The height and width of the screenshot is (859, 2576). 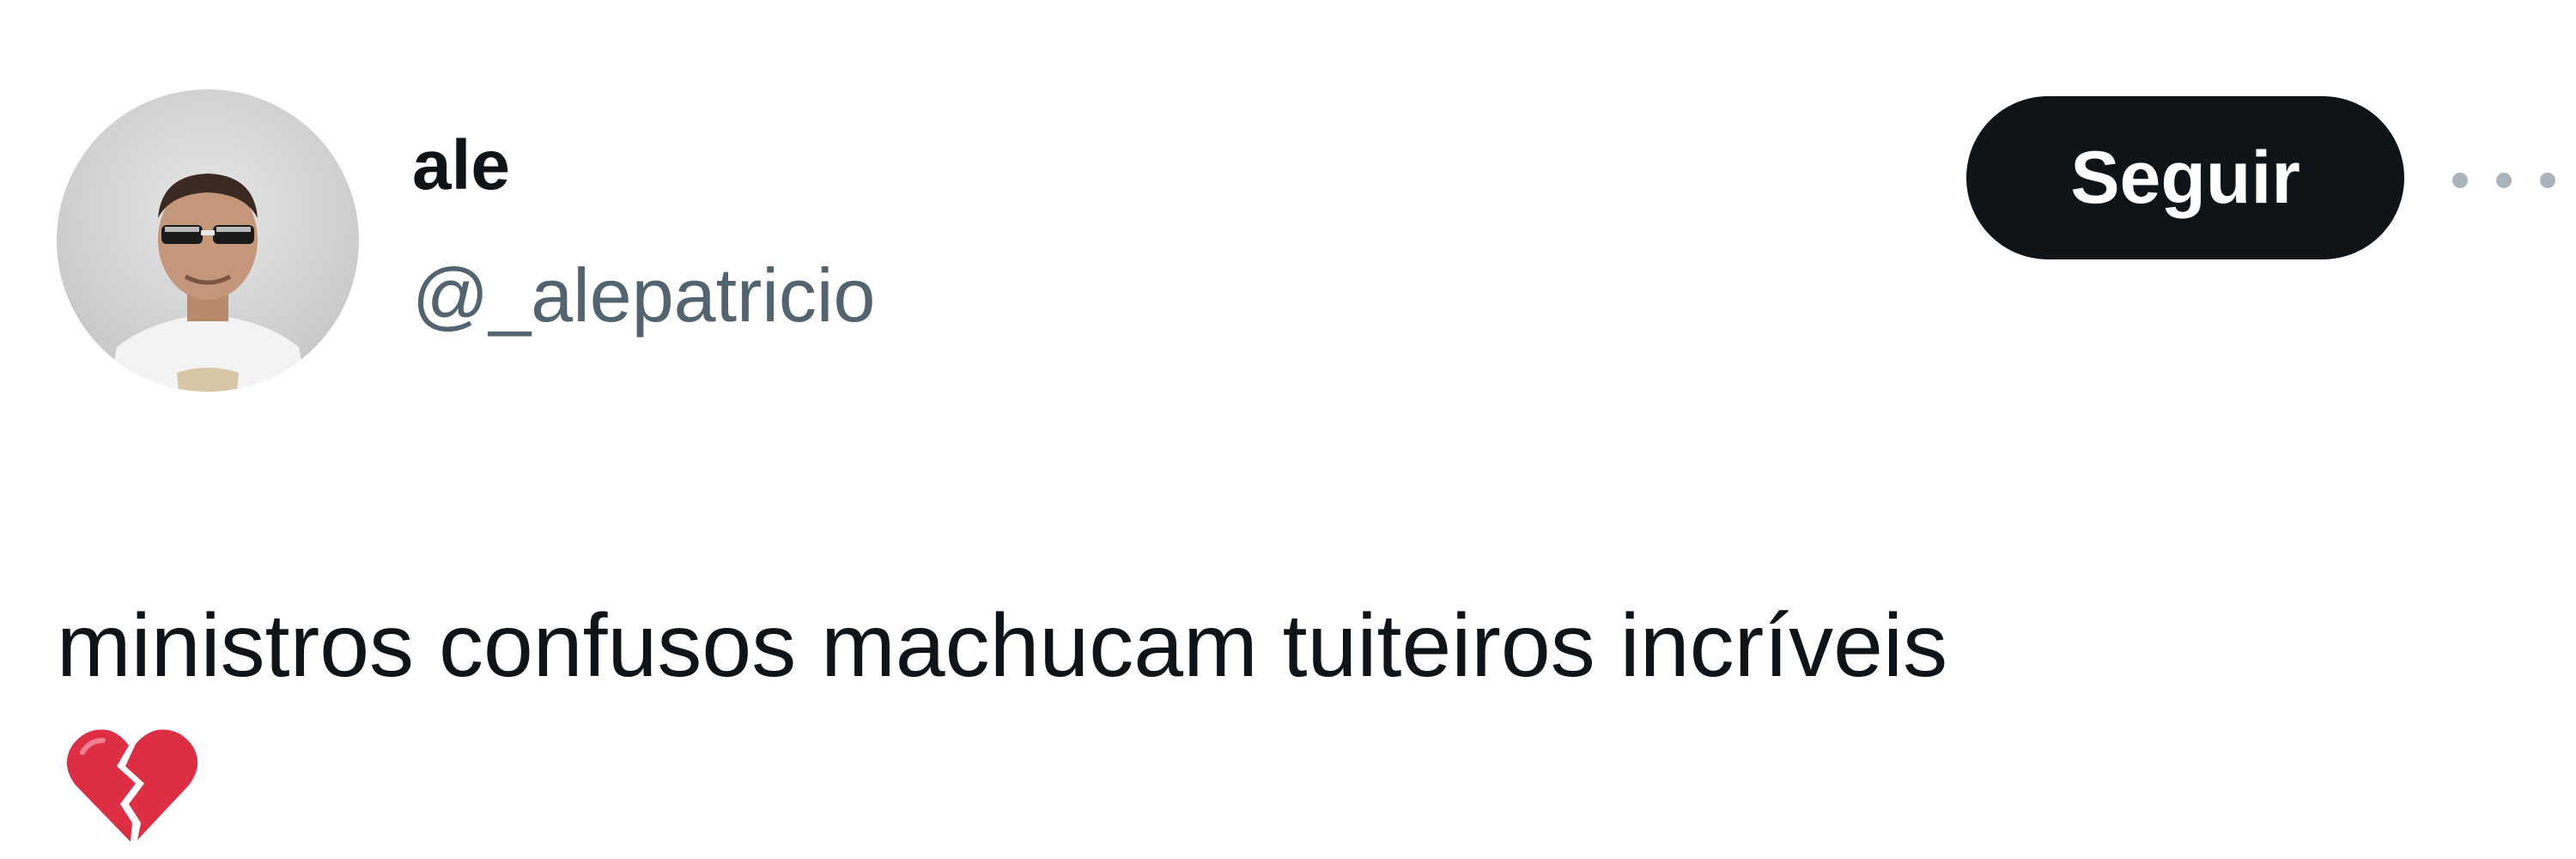 I want to click on profile-photo-icon, so click(x=207, y=283).